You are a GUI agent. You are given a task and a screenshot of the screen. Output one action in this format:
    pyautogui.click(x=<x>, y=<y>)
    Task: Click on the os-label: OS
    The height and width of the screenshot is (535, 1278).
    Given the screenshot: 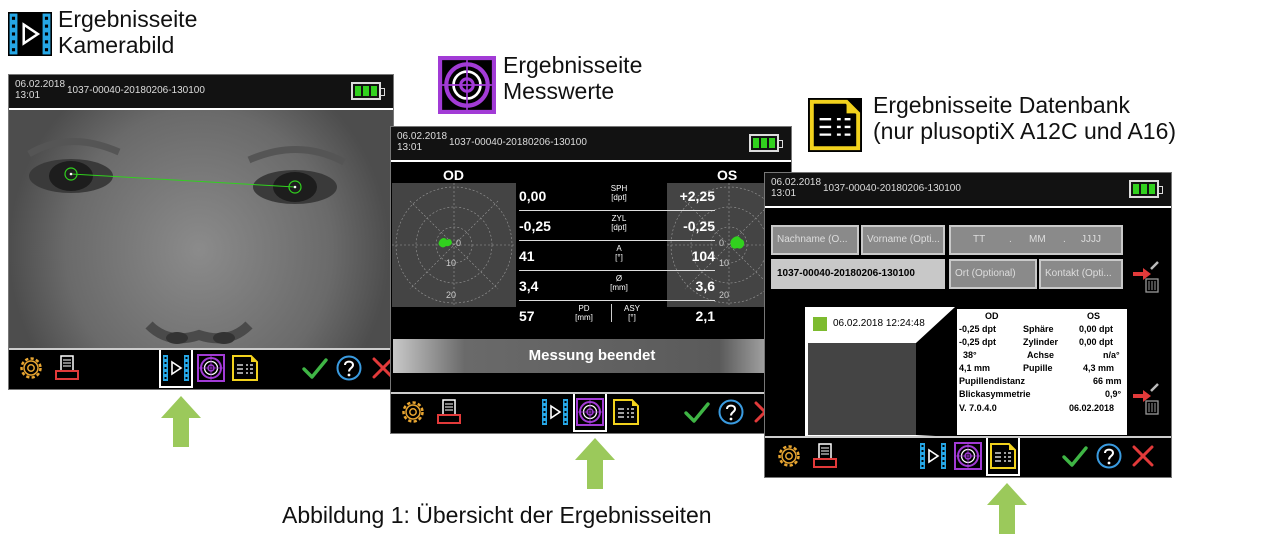 What is the action you would take?
    pyautogui.click(x=727, y=175)
    